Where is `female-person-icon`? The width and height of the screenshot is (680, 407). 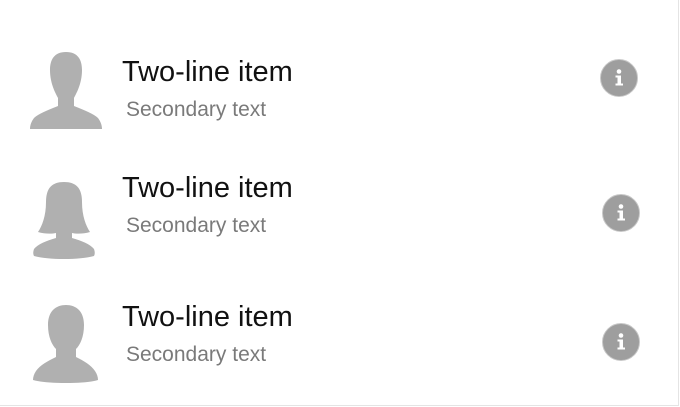
female-person-icon is located at coordinates (66, 220).